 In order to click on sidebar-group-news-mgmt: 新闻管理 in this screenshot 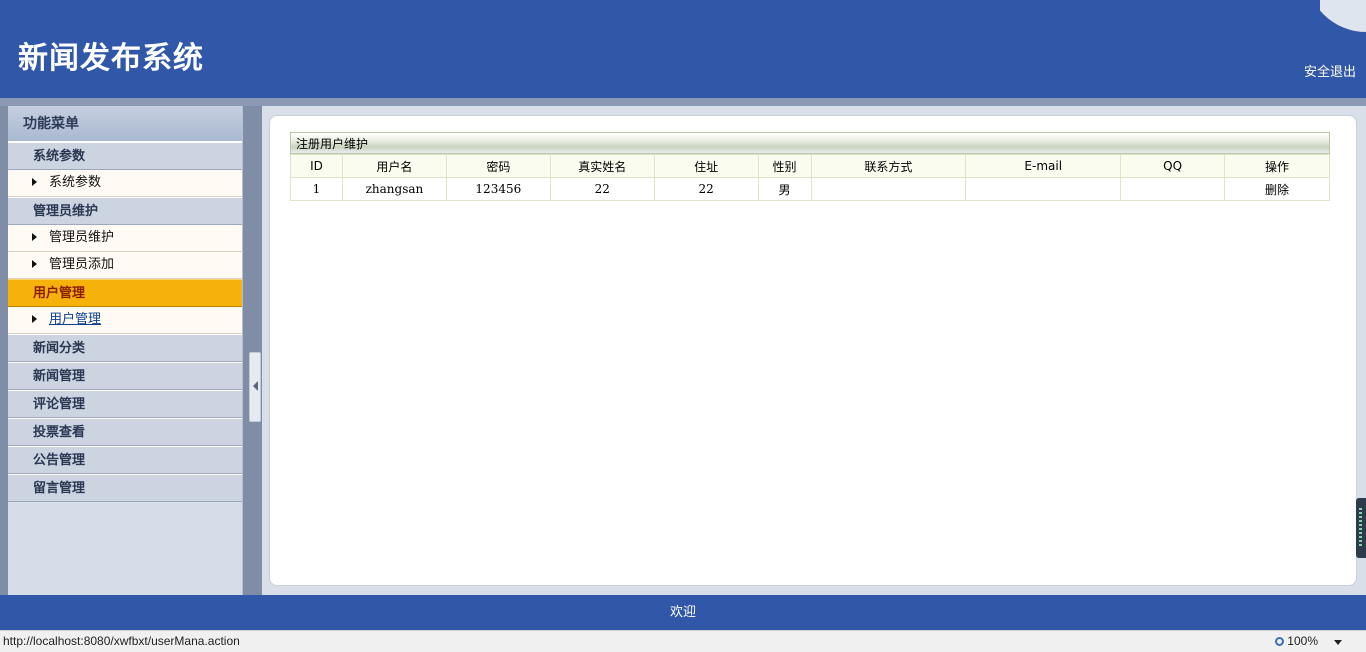, I will do `click(125, 376)`.